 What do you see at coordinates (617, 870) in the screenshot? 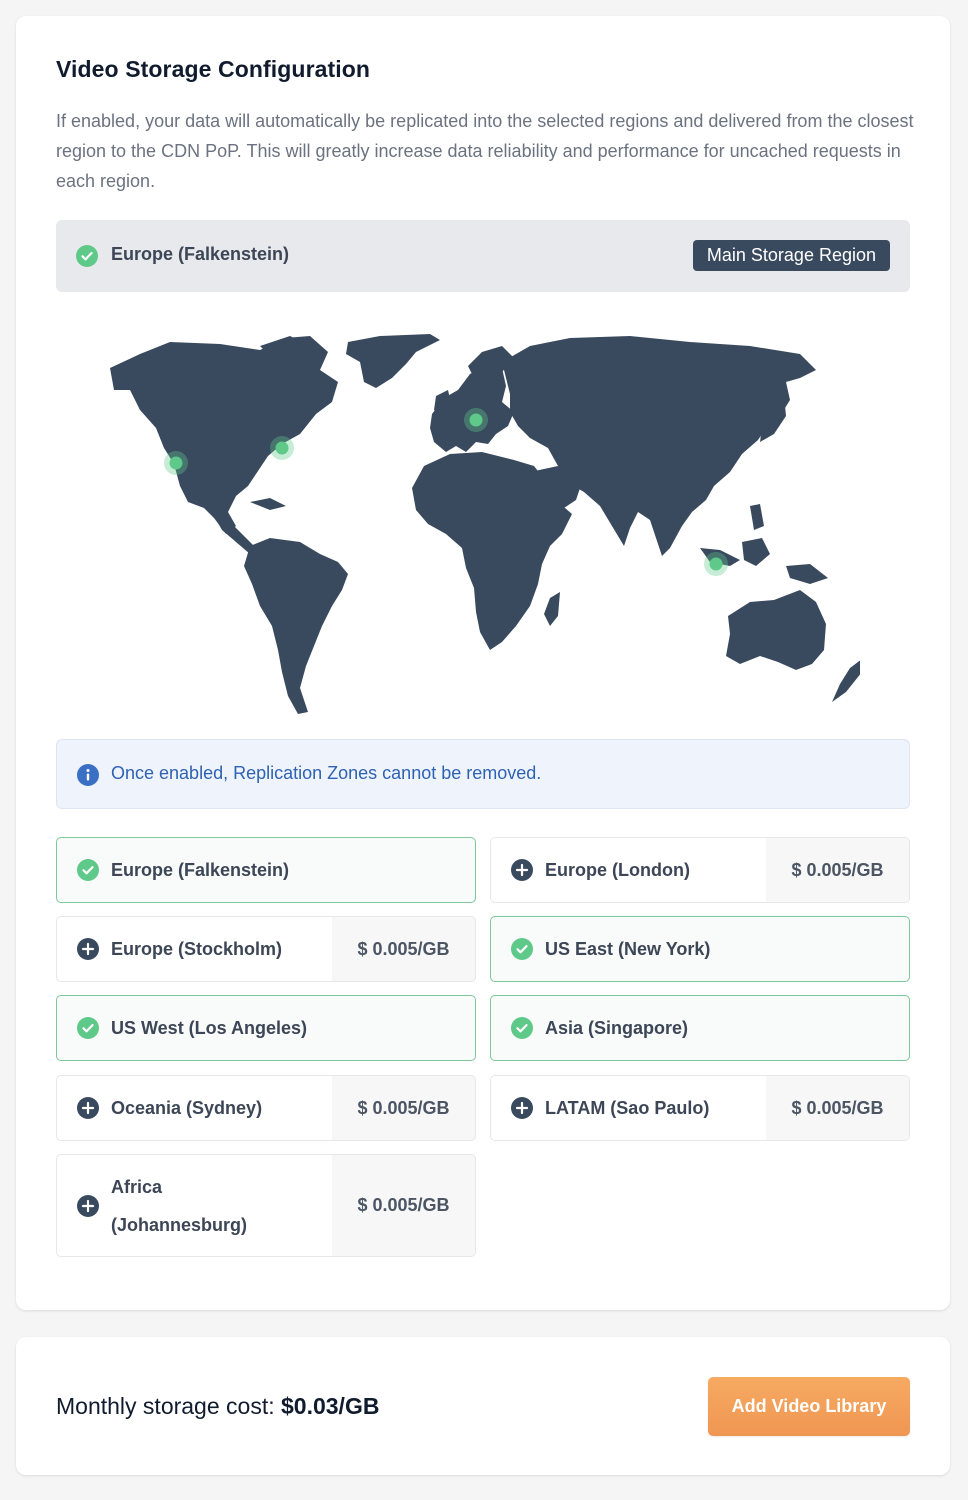
I see `region-label: Europe (London)` at bounding box center [617, 870].